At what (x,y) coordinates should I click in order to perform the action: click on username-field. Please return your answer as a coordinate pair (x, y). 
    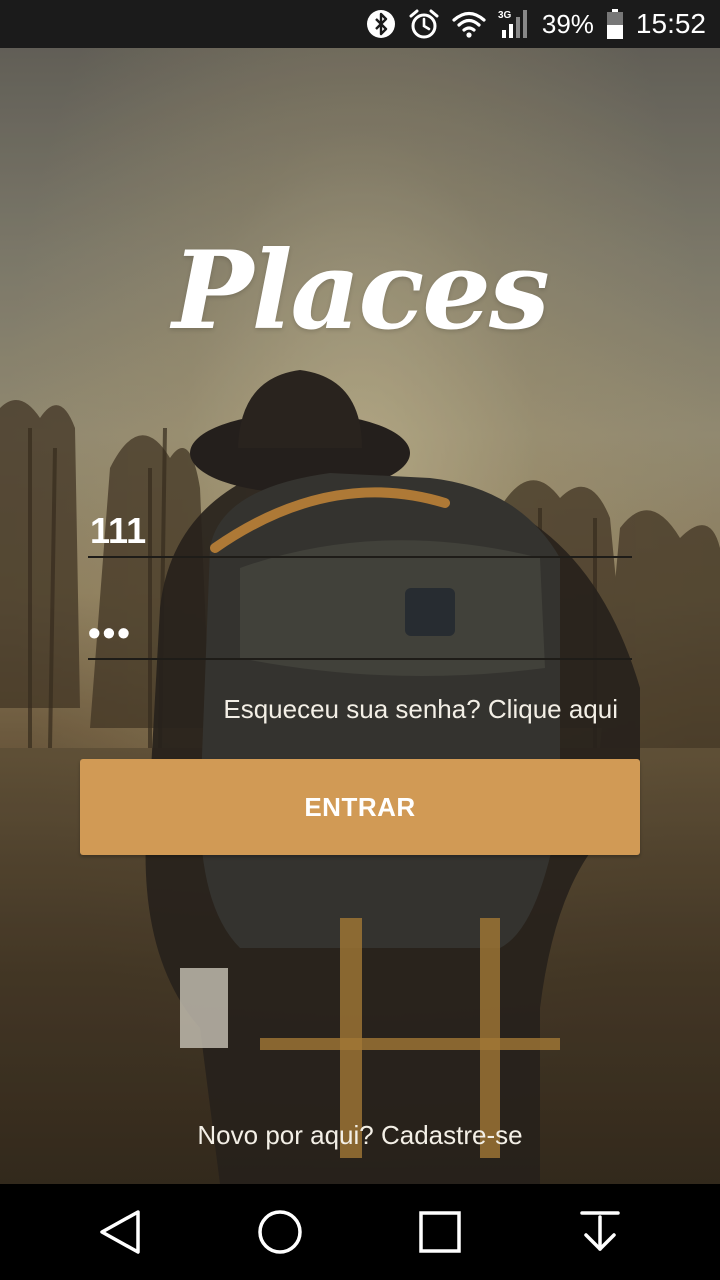
    Looking at the image, I should click on (360, 532).